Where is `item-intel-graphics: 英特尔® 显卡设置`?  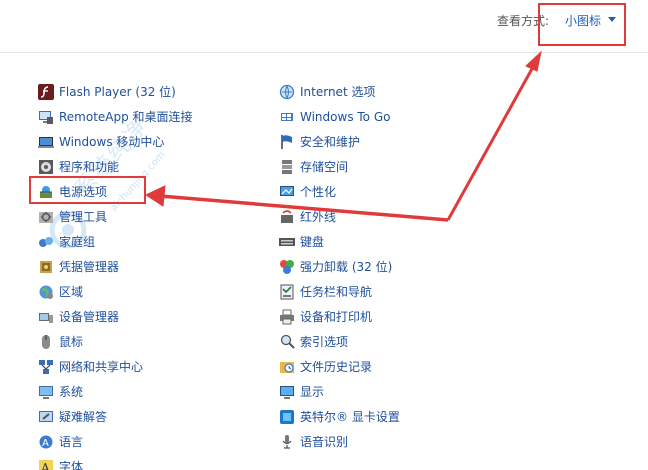 item-intel-graphics: 英特尔® 显卡设置 is located at coordinates (339, 416).